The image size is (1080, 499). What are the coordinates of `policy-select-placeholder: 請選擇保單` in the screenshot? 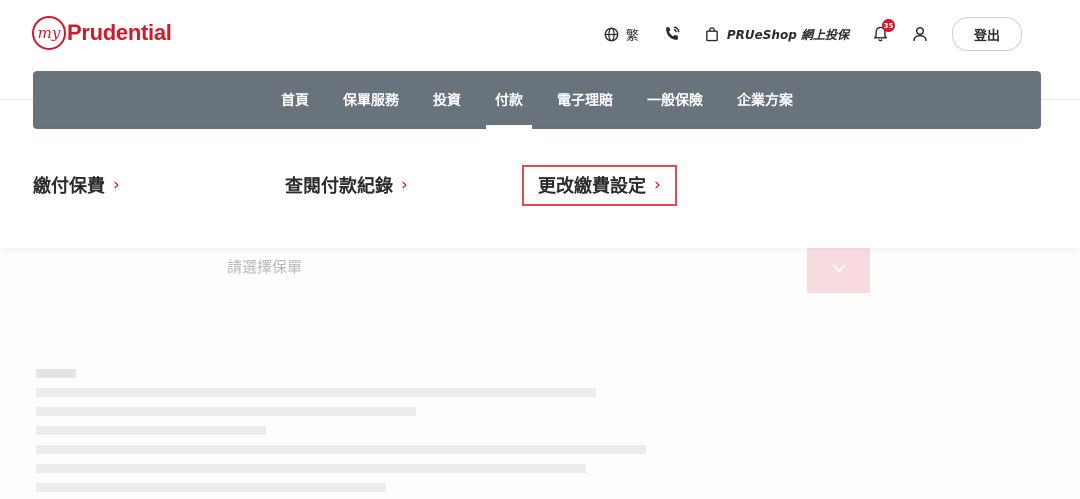 It's located at (265, 267).